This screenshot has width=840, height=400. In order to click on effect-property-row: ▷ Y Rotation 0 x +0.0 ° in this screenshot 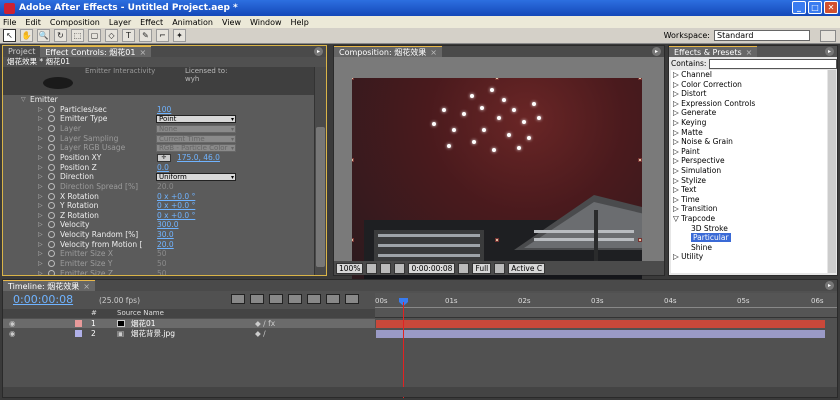, I will do `click(158, 206)`.